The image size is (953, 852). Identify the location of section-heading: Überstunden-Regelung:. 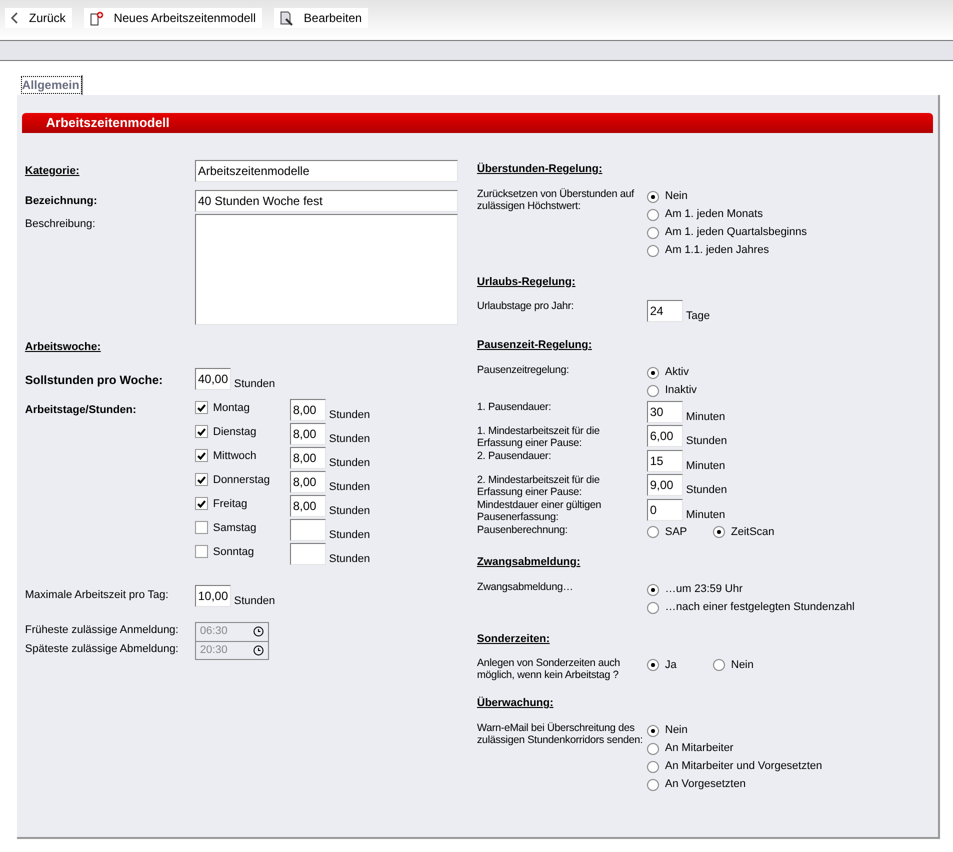
(540, 169).